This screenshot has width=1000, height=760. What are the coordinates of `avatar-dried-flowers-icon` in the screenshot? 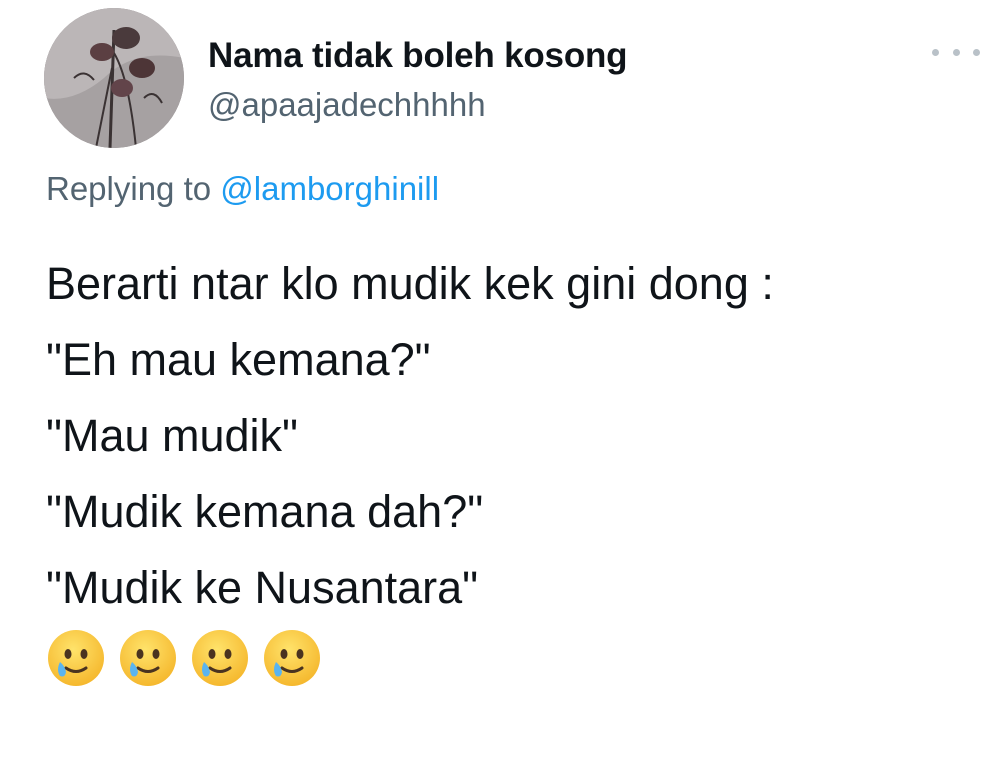 It's located at (114, 78).